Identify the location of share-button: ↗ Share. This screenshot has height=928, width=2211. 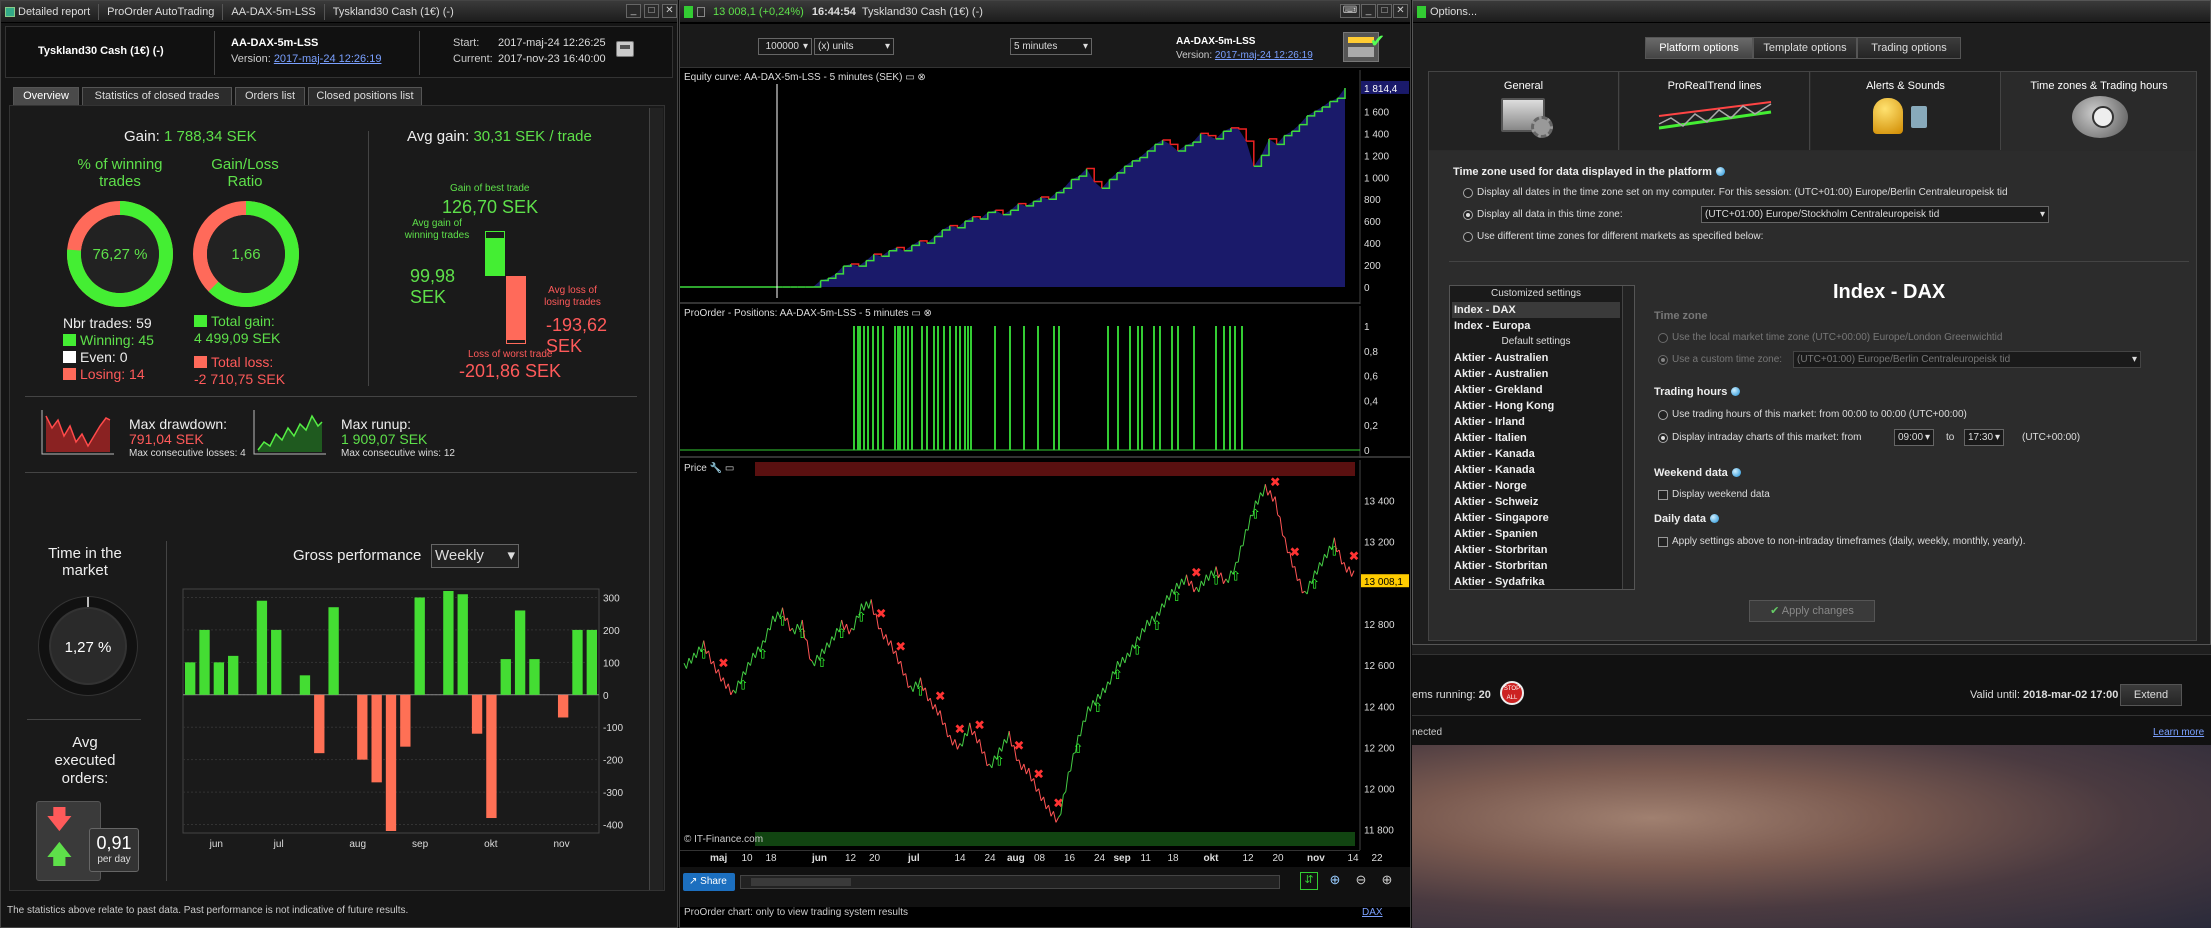
(709, 882).